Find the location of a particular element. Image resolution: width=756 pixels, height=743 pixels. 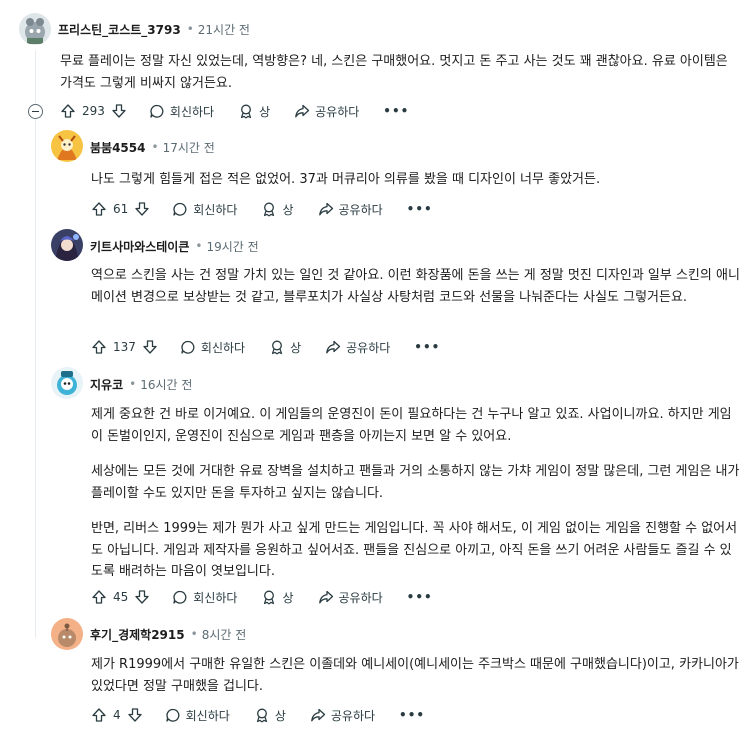

timestamp: 17시간 전 is located at coordinates (188, 147).